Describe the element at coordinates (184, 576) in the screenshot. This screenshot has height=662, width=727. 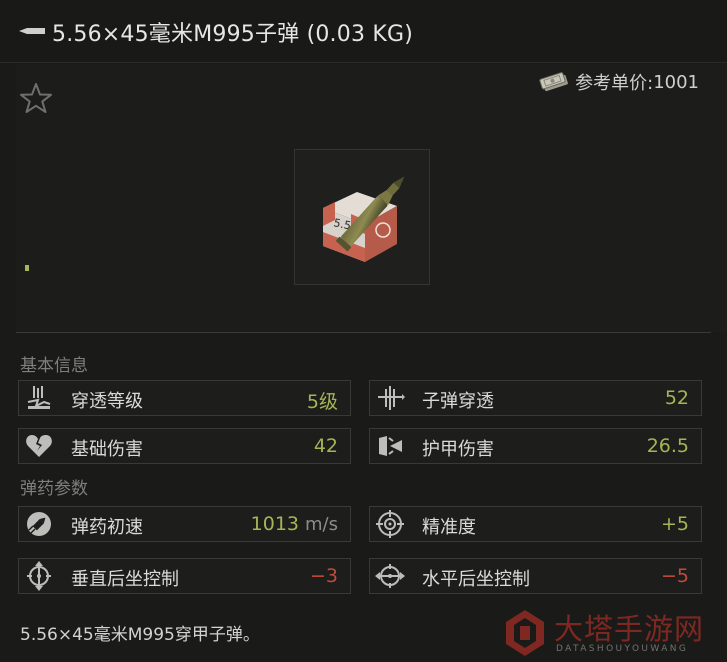
I see `stat-vertical-recoil: 垂直后坐控制 −3` at that location.